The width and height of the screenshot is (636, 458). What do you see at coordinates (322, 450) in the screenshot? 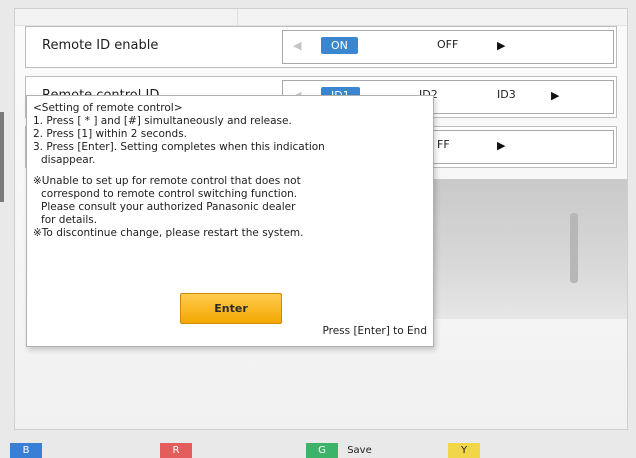
I see `key-g-badge: G` at bounding box center [322, 450].